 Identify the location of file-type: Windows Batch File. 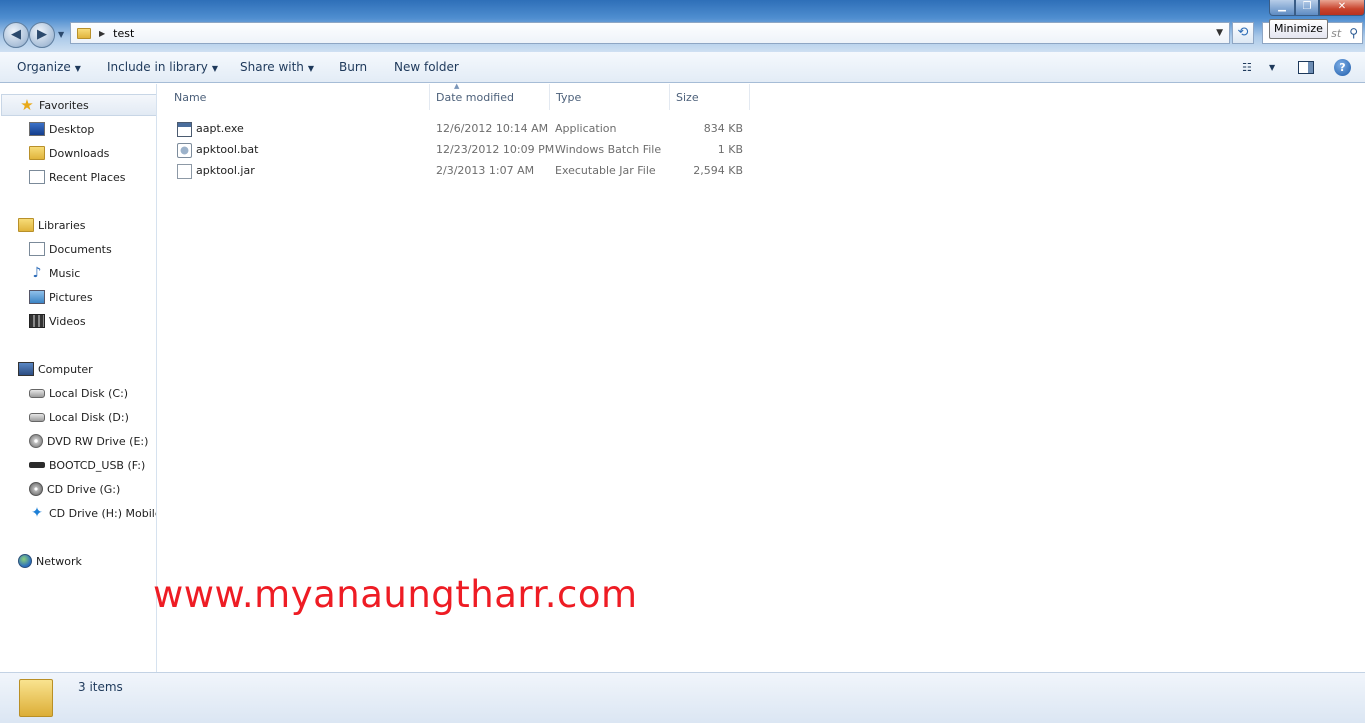
(608, 149).